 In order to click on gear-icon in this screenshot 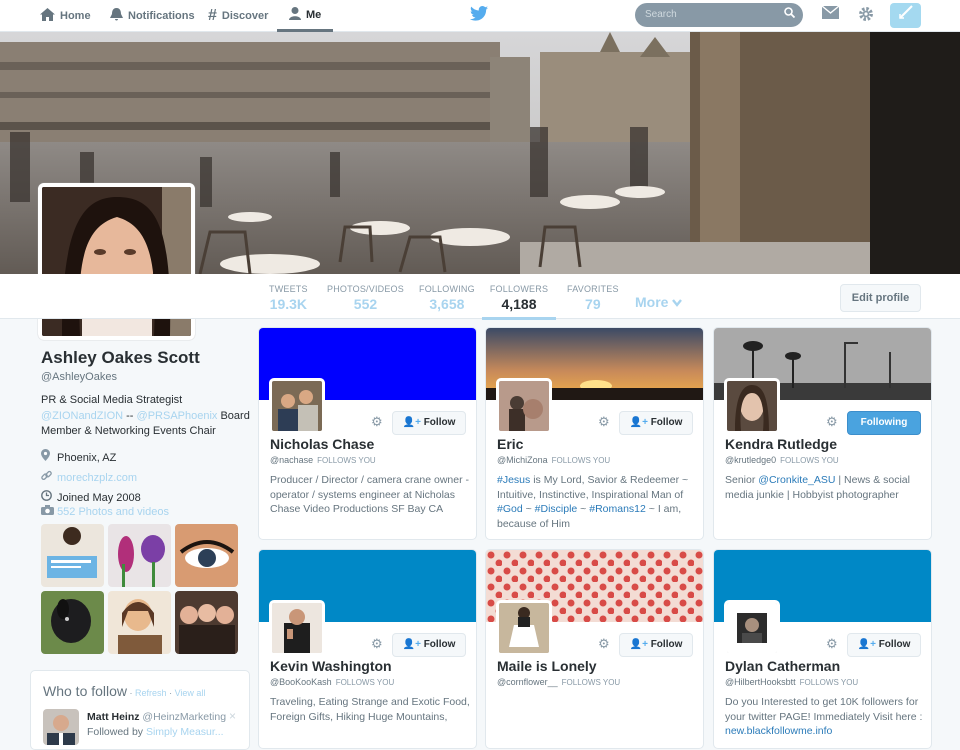, I will do `click(866, 16)`.